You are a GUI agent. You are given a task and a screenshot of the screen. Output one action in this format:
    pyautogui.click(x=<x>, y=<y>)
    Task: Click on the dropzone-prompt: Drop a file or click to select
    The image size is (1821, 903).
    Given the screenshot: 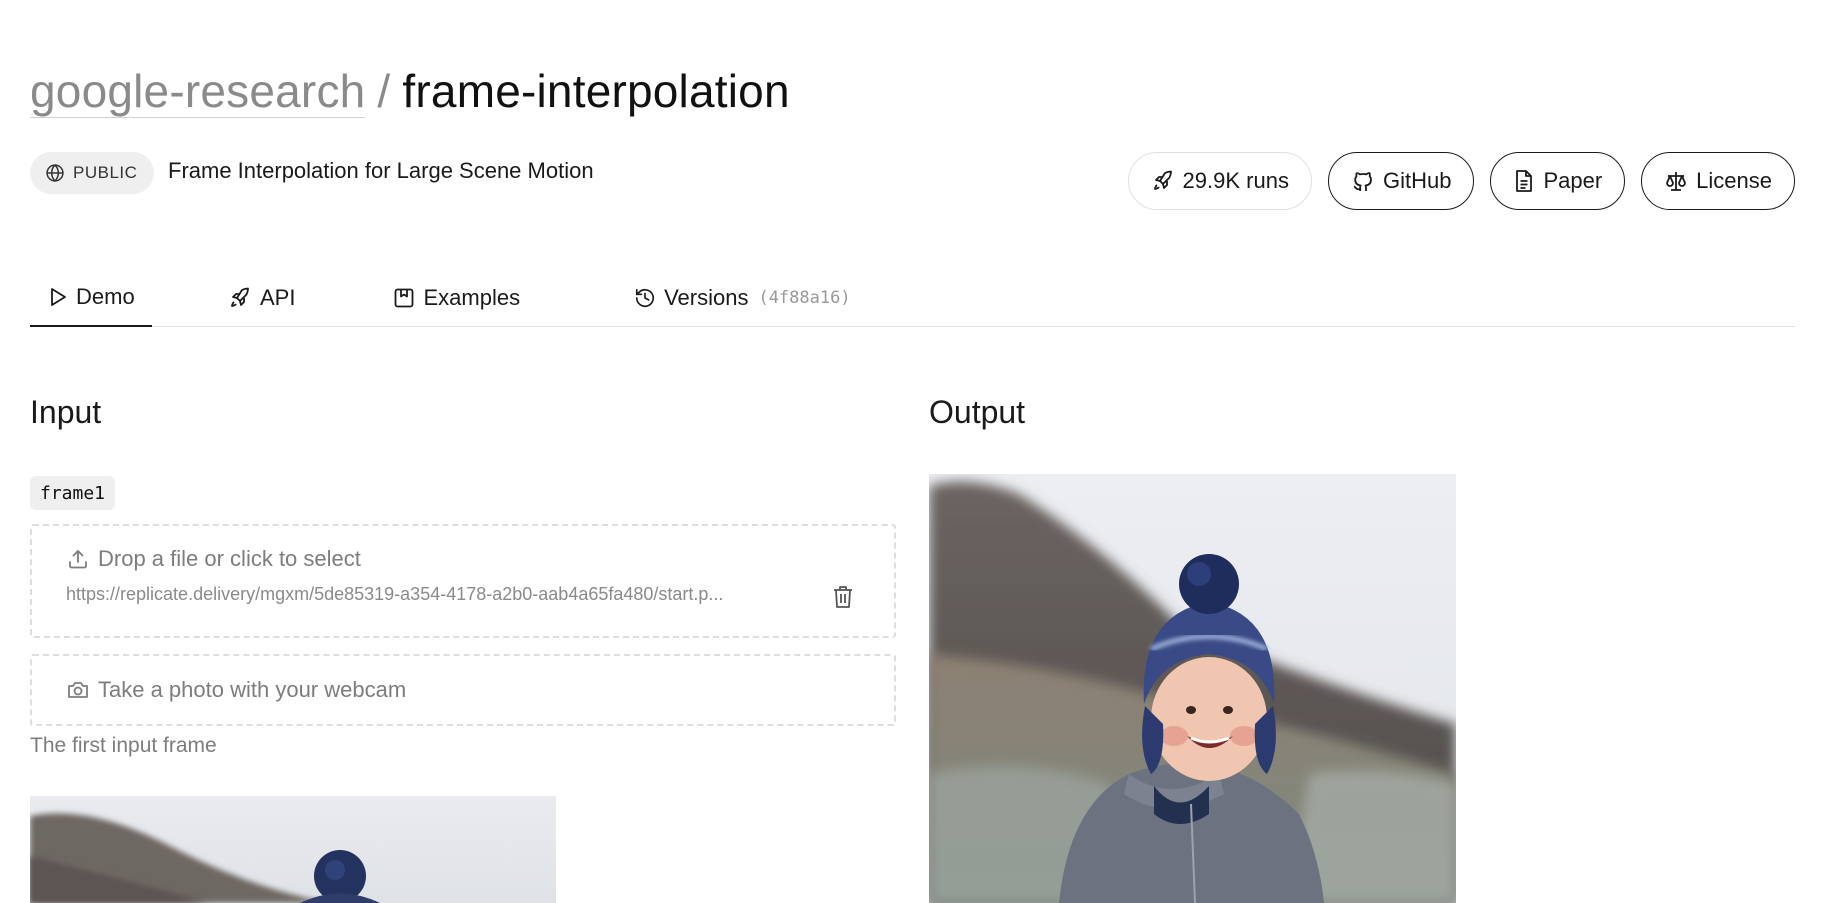 What is the action you would take?
    pyautogui.click(x=213, y=559)
    